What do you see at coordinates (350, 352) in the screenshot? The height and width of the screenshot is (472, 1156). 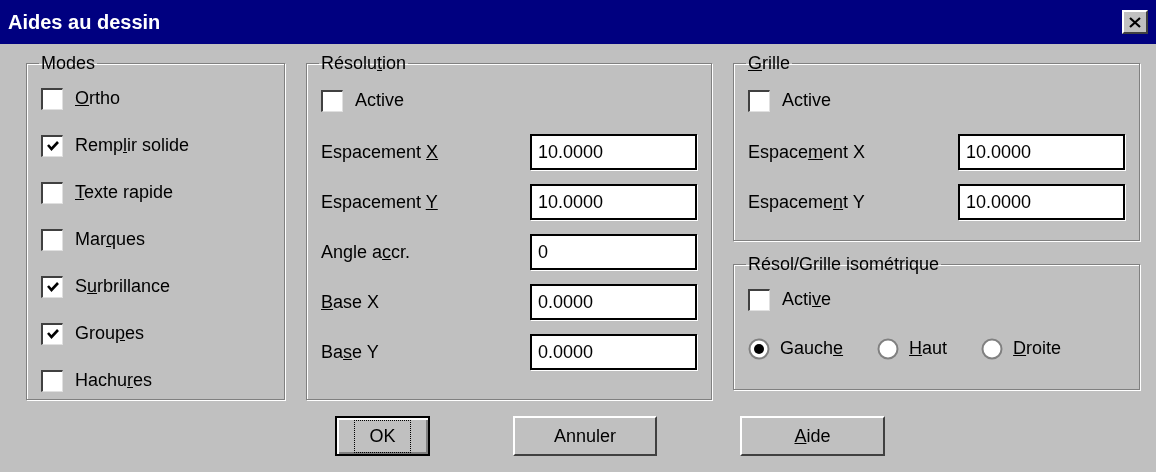 I see `field-label: Base Y` at bounding box center [350, 352].